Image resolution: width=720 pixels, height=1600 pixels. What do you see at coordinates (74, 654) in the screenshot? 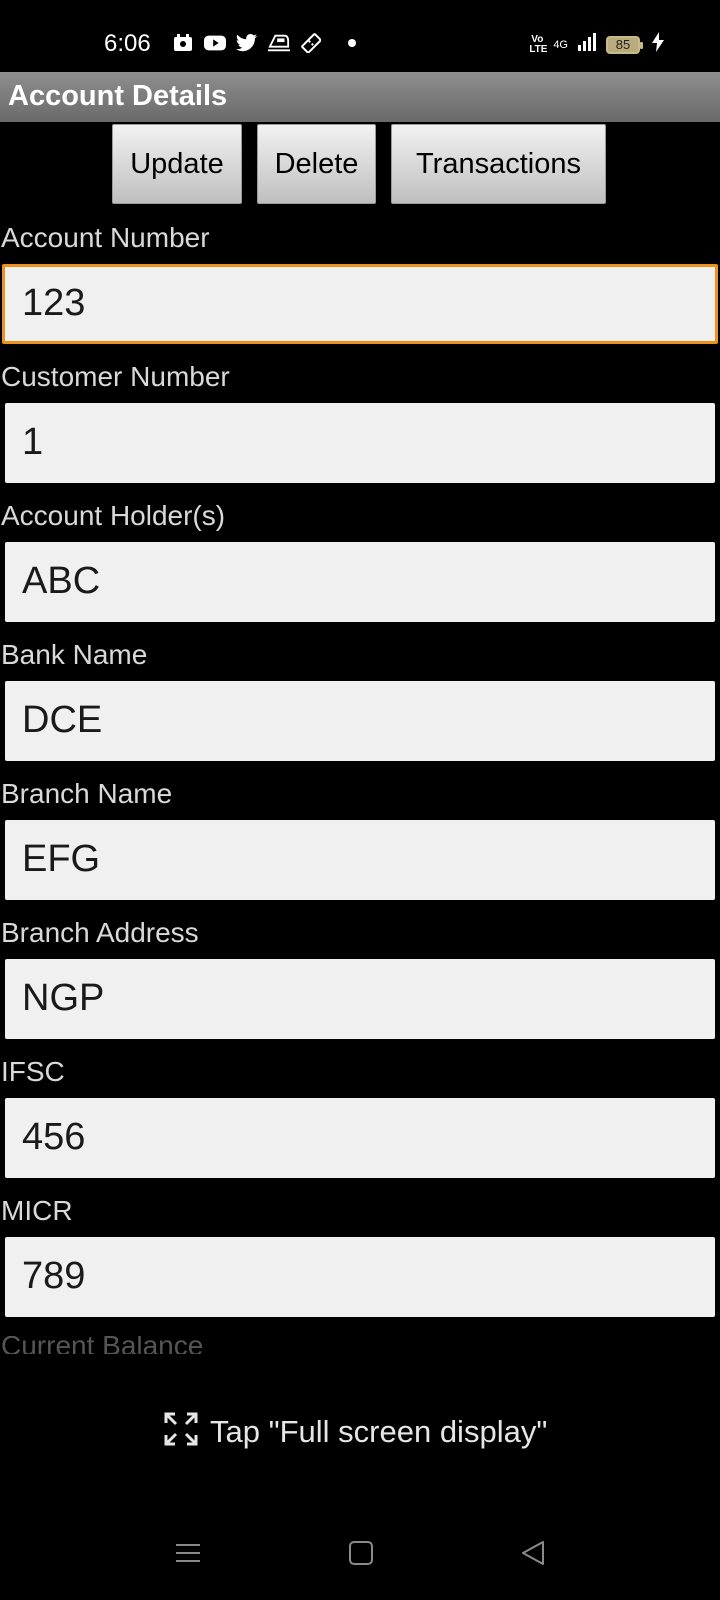
I see `bank-name-label: Bank Name` at bounding box center [74, 654].